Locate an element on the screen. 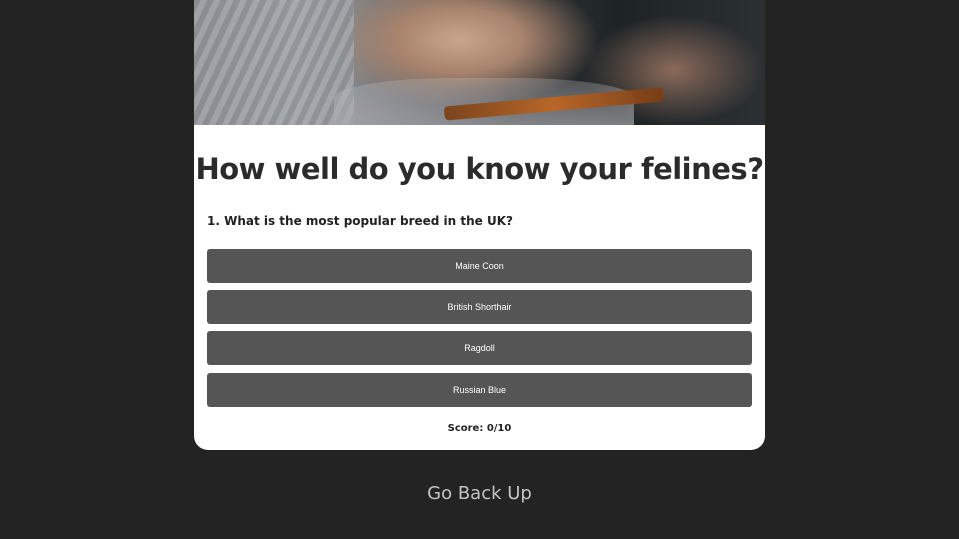  answer-button-maine-coon: Maine Coon is located at coordinates (479, 266).